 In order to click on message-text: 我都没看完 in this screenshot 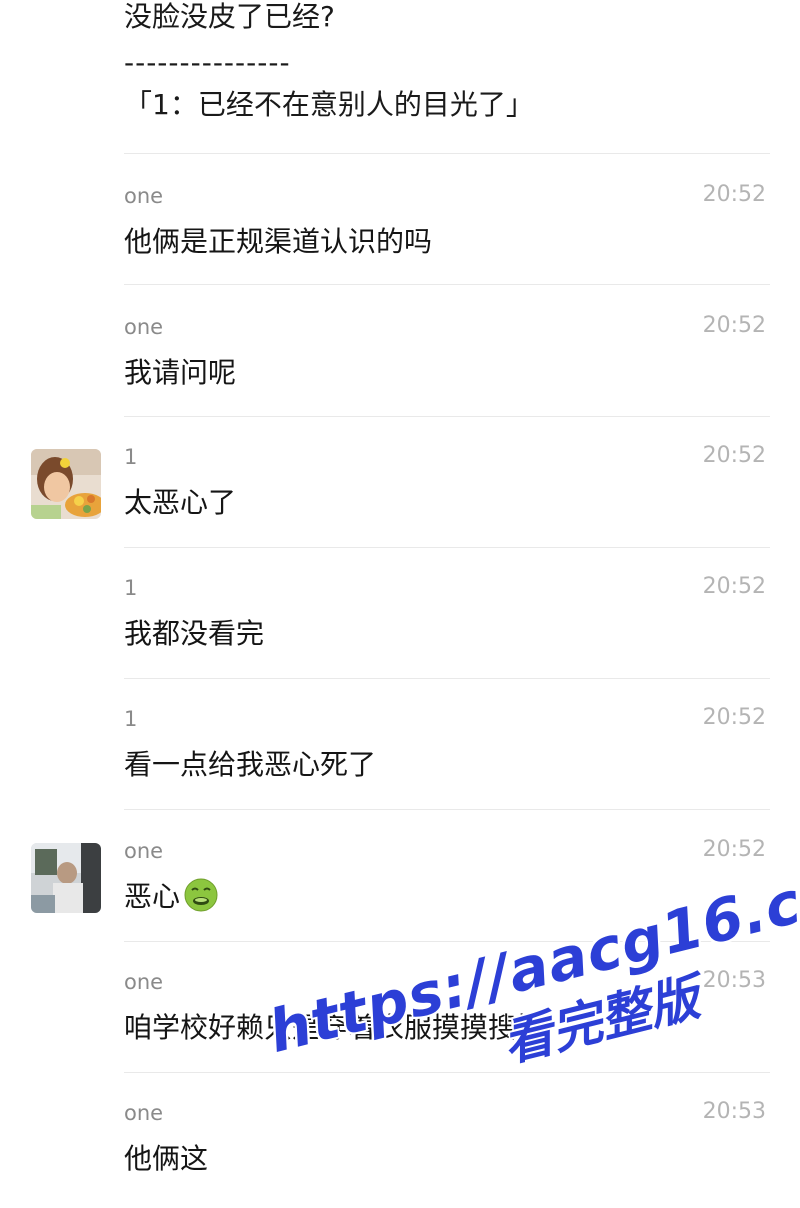, I will do `click(194, 633)`.